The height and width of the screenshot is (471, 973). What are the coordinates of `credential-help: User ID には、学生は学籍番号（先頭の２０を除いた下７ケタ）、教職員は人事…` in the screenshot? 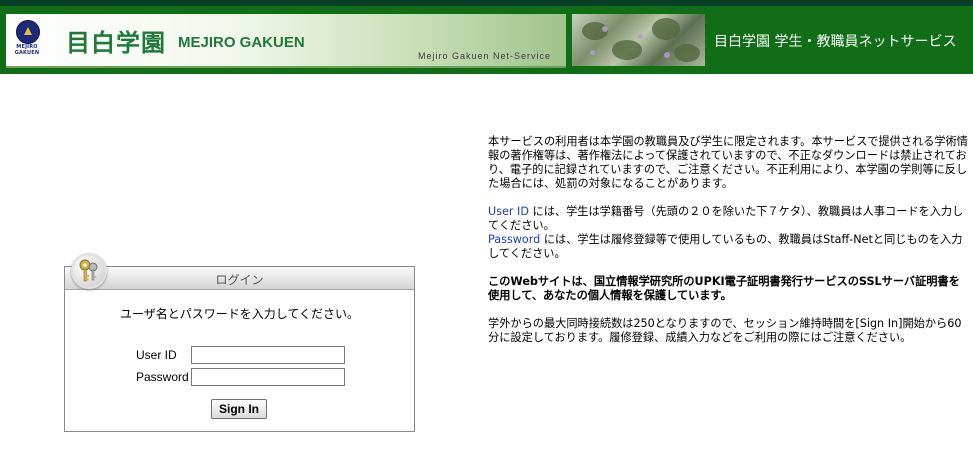 It's located at (728, 233).